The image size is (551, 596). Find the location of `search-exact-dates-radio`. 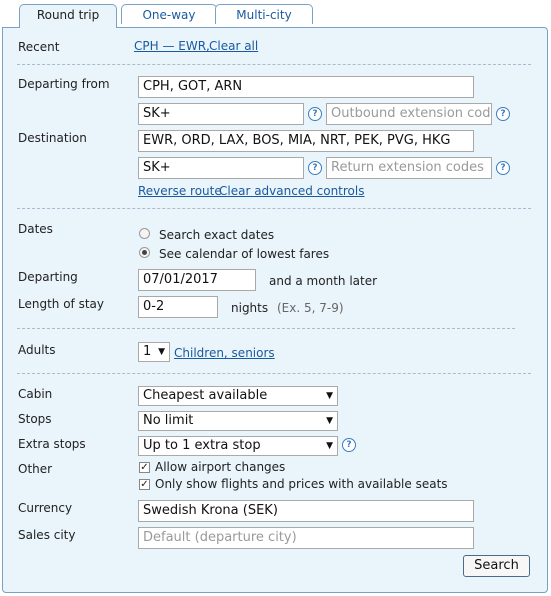

search-exact-dates-radio is located at coordinates (144, 233).